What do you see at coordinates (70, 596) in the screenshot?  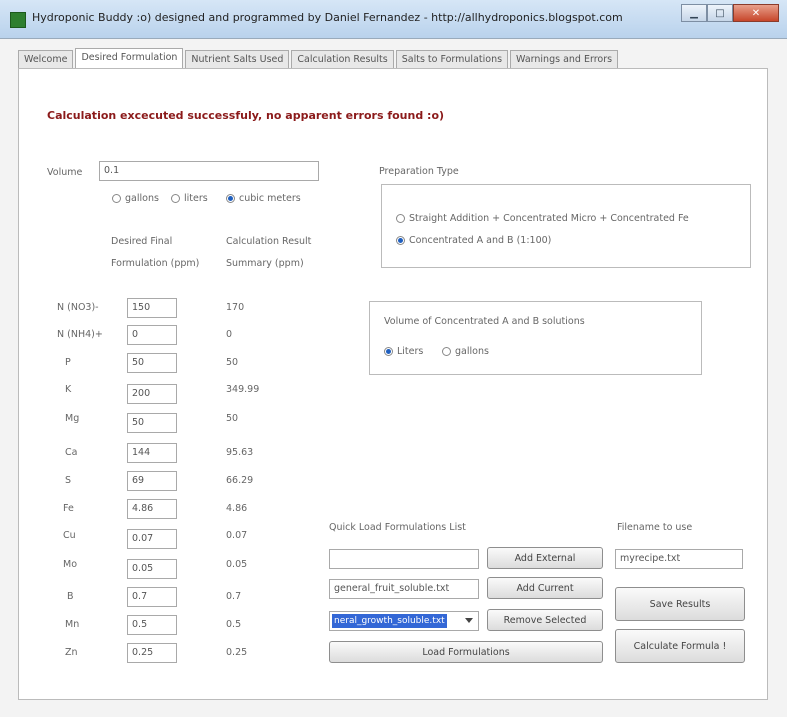 I see `nutrient-name: B` at bounding box center [70, 596].